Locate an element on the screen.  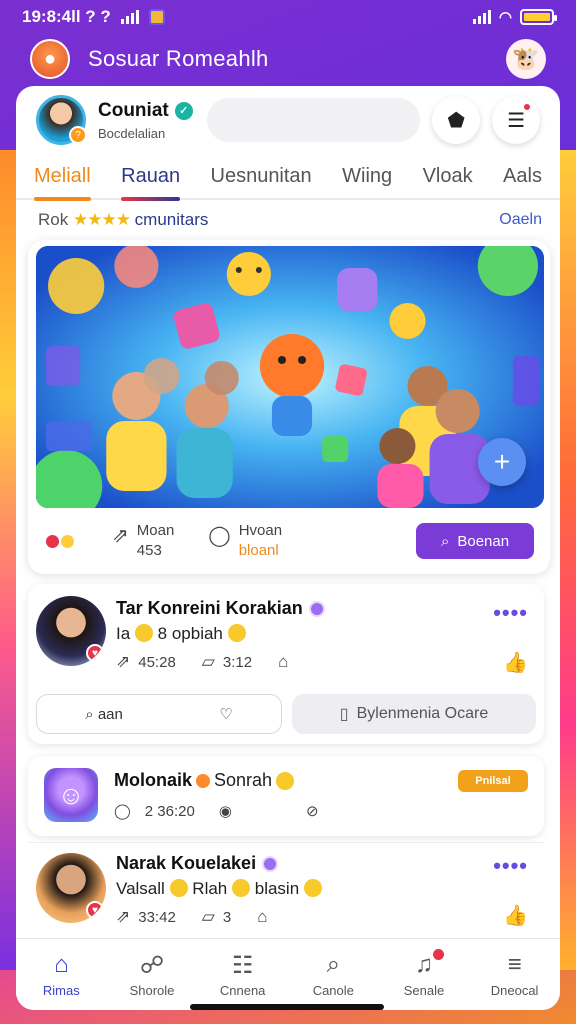
post-subtitle-b: 8 opbiah is located at coordinates (190, 633).